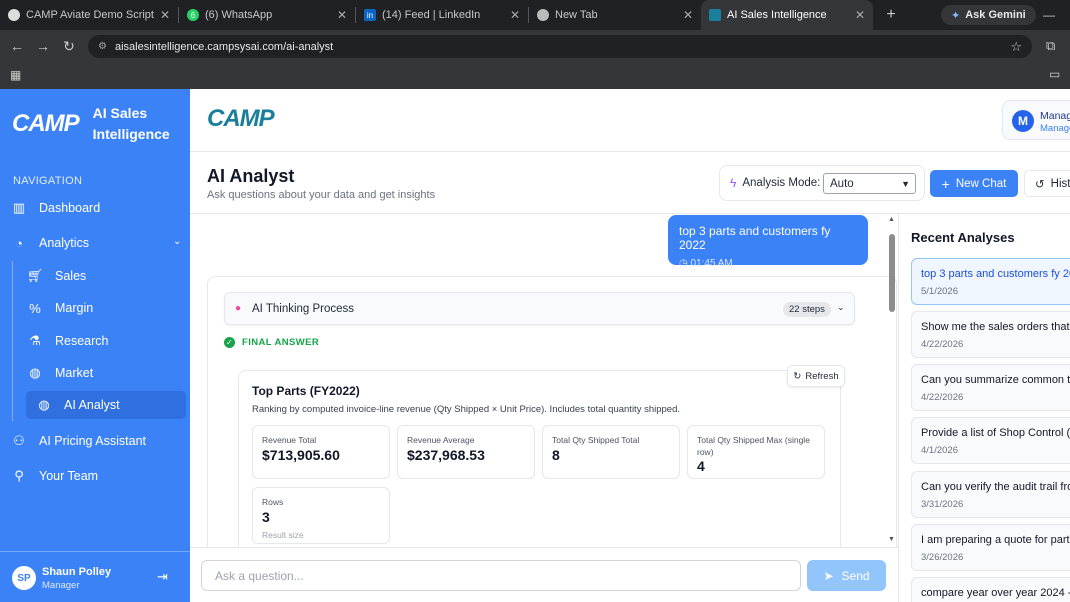 The width and height of the screenshot is (1070, 602). Describe the element at coordinates (89, 15) in the screenshot. I see `browser-tab: CAMP Aviate Demo Script and ✕` at that location.